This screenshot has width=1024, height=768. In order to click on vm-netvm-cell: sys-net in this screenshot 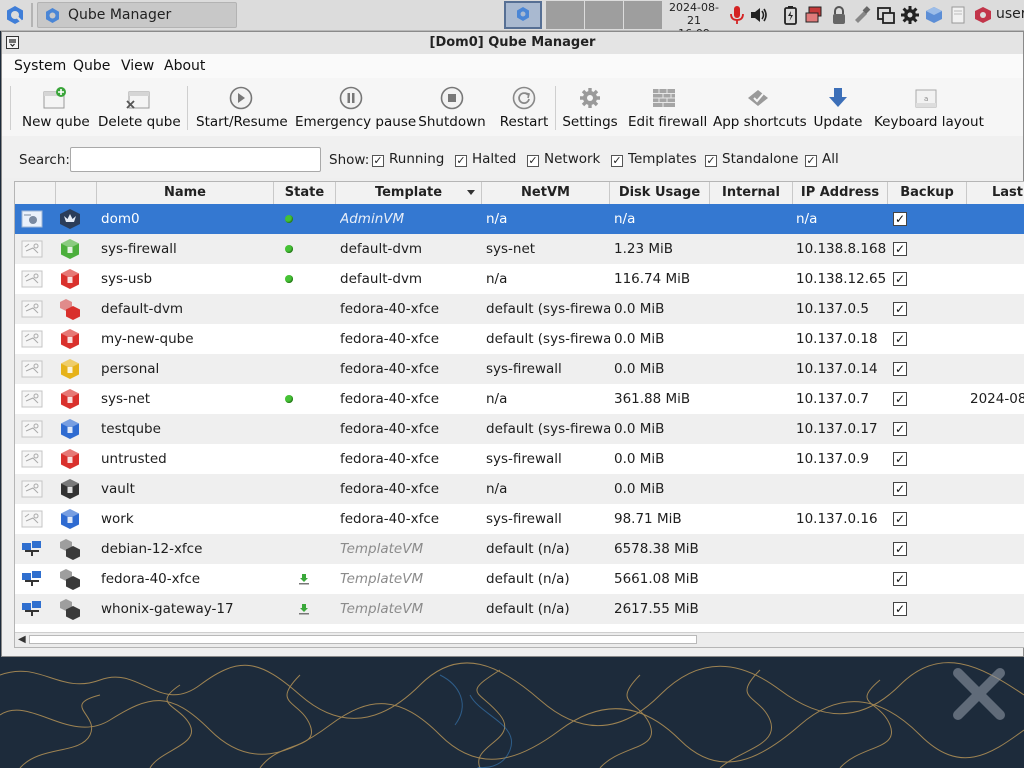, I will do `click(511, 249)`.